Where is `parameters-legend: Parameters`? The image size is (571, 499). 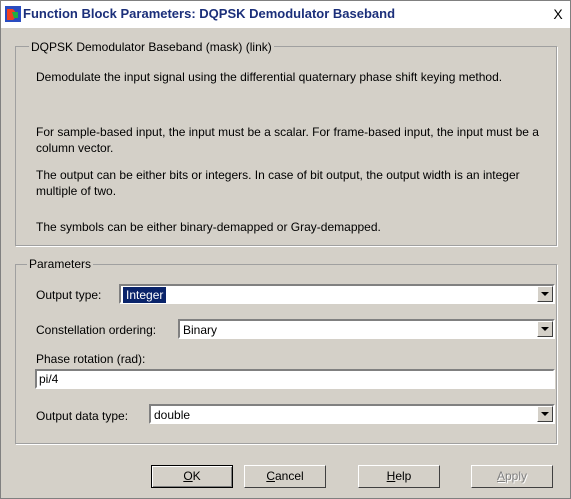
parameters-legend: Parameters is located at coordinates (60, 264).